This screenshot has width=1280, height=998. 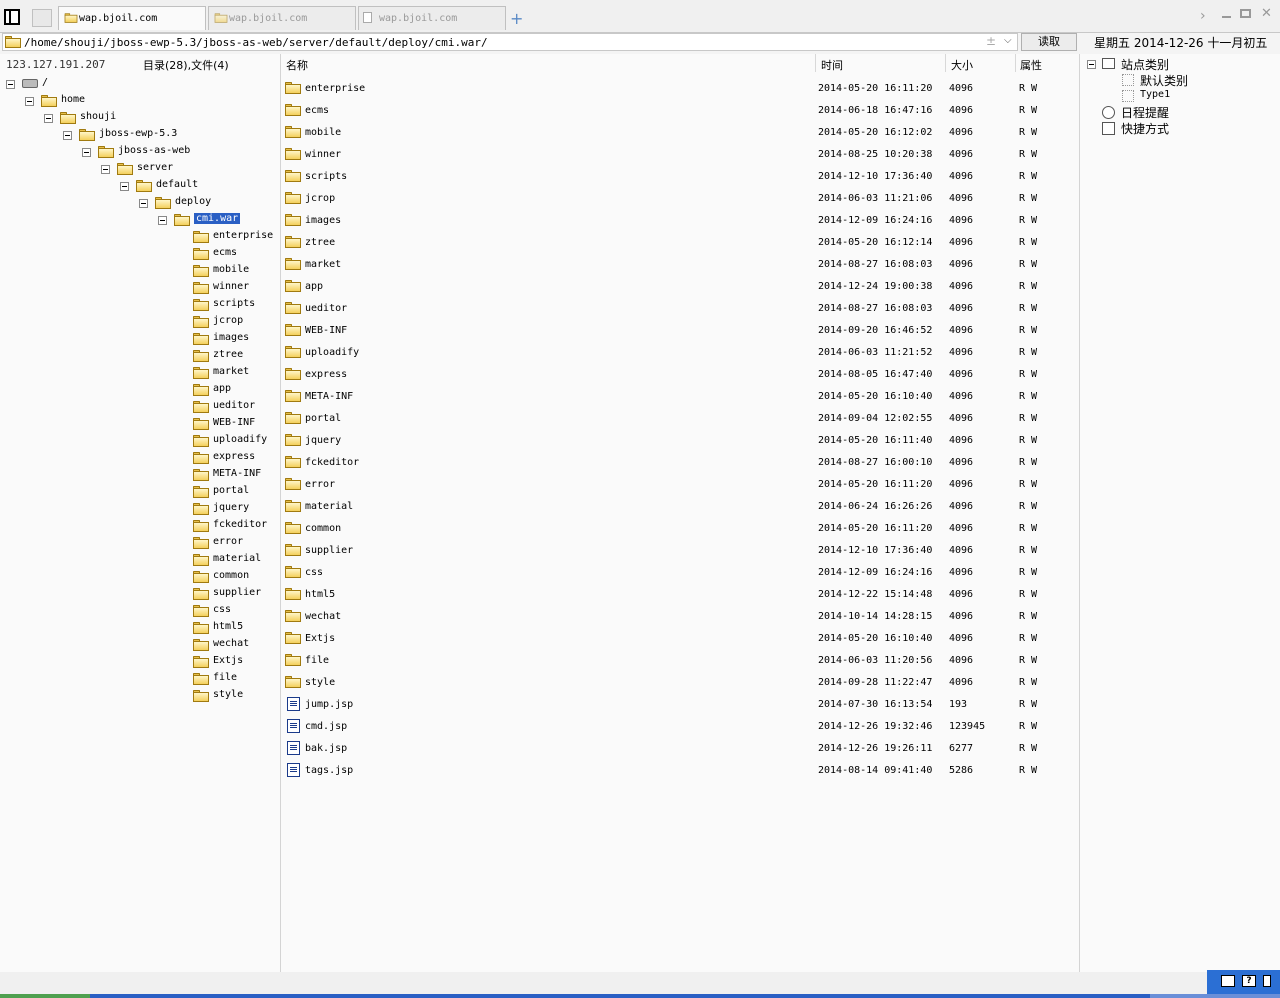 What do you see at coordinates (140, 288) in the screenshot?
I see `tree-node: winner` at bounding box center [140, 288].